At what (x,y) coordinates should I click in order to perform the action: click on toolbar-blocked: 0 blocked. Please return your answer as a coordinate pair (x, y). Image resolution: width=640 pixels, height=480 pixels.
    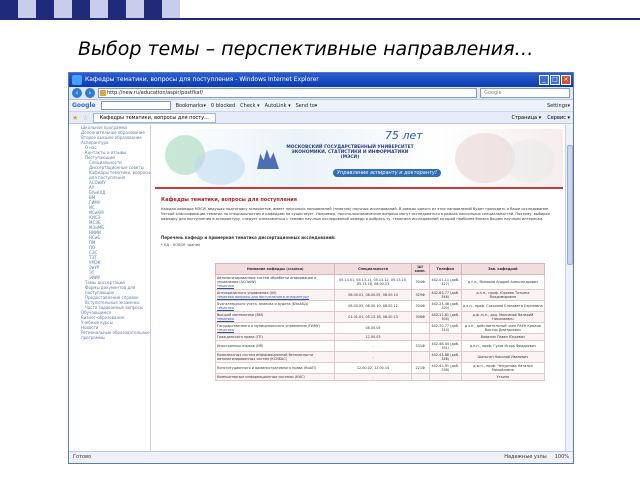
    Looking at the image, I should click on (223, 106).